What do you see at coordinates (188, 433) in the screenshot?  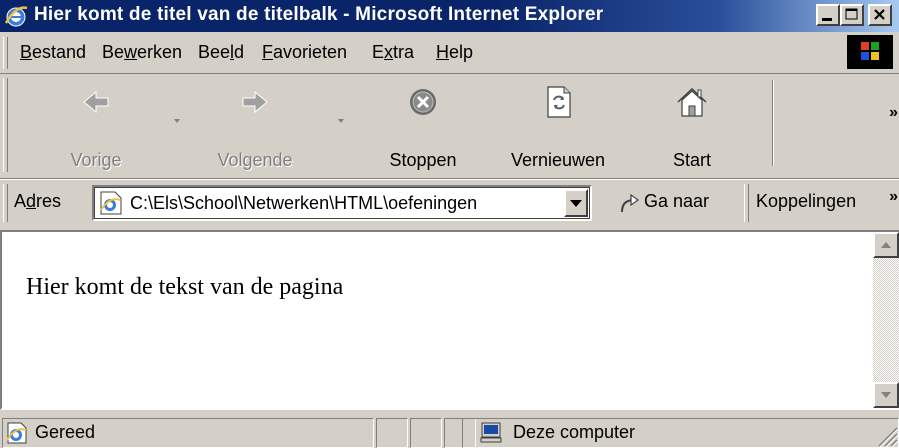 I see `status-panel: Gereed` at bounding box center [188, 433].